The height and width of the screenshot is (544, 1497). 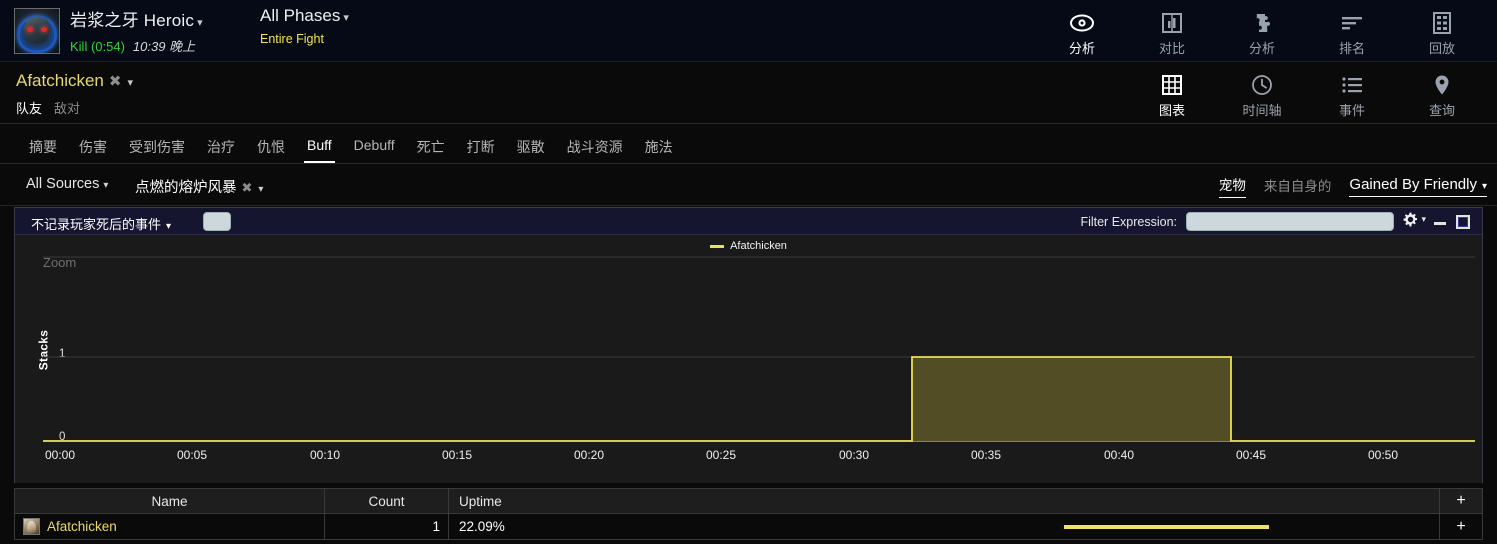 What do you see at coordinates (217, 221) in the screenshot?
I see `toolbar-toggle-button` at bounding box center [217, 221].